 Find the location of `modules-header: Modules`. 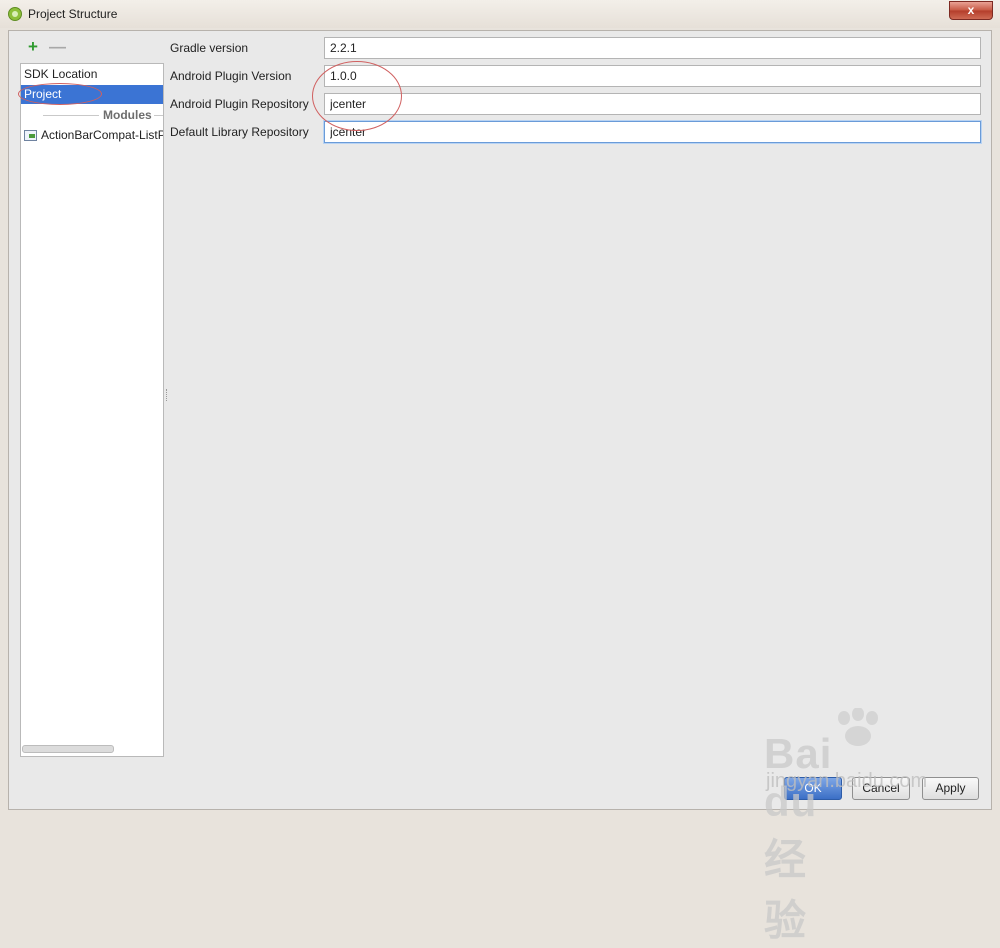

modules-header: Modules is located at coordinates (127, 115).